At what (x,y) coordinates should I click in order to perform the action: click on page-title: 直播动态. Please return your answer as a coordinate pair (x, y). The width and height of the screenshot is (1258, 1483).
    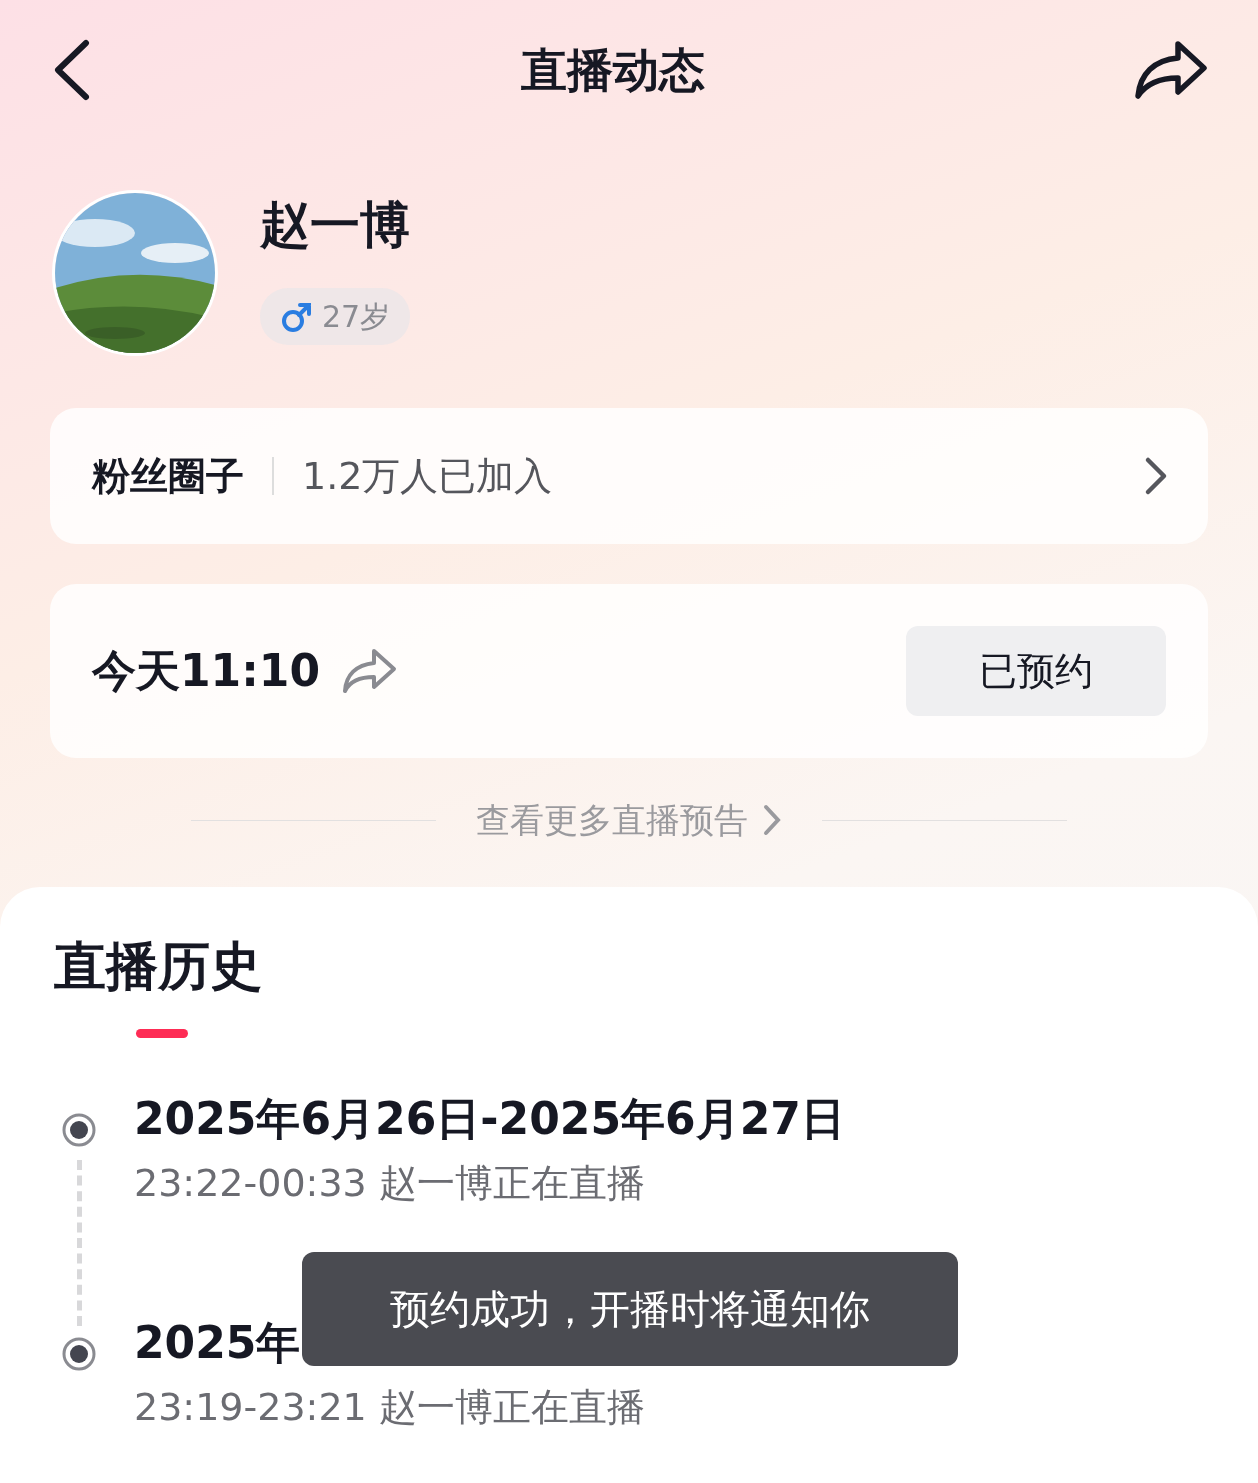
    Looking at the image, I should click on (613, 70).